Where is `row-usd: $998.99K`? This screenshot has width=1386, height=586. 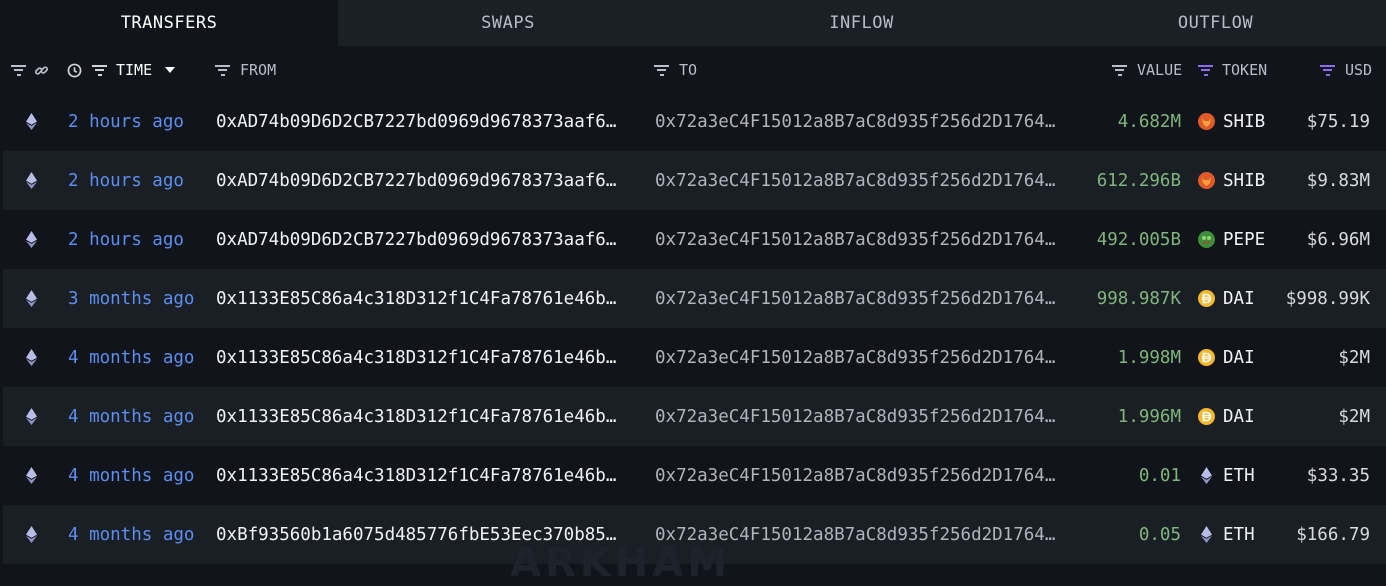
row-usd: $998.99K is located at coordinates (1327, 298).